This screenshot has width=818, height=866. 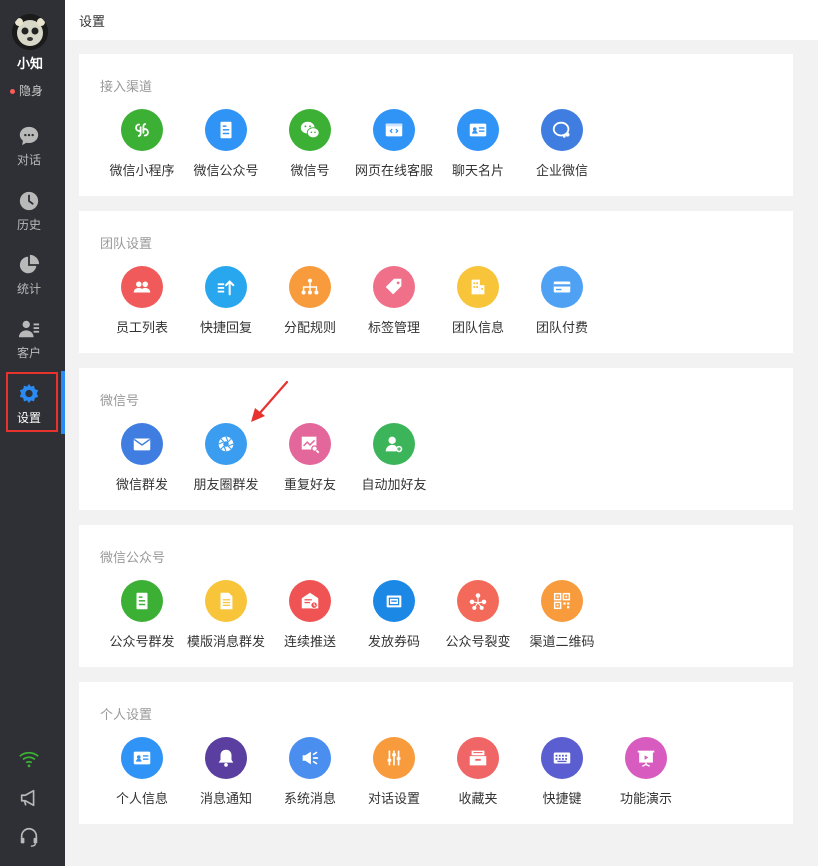 I want to click on item-label: 个人信息, so click(x=141, y=799).